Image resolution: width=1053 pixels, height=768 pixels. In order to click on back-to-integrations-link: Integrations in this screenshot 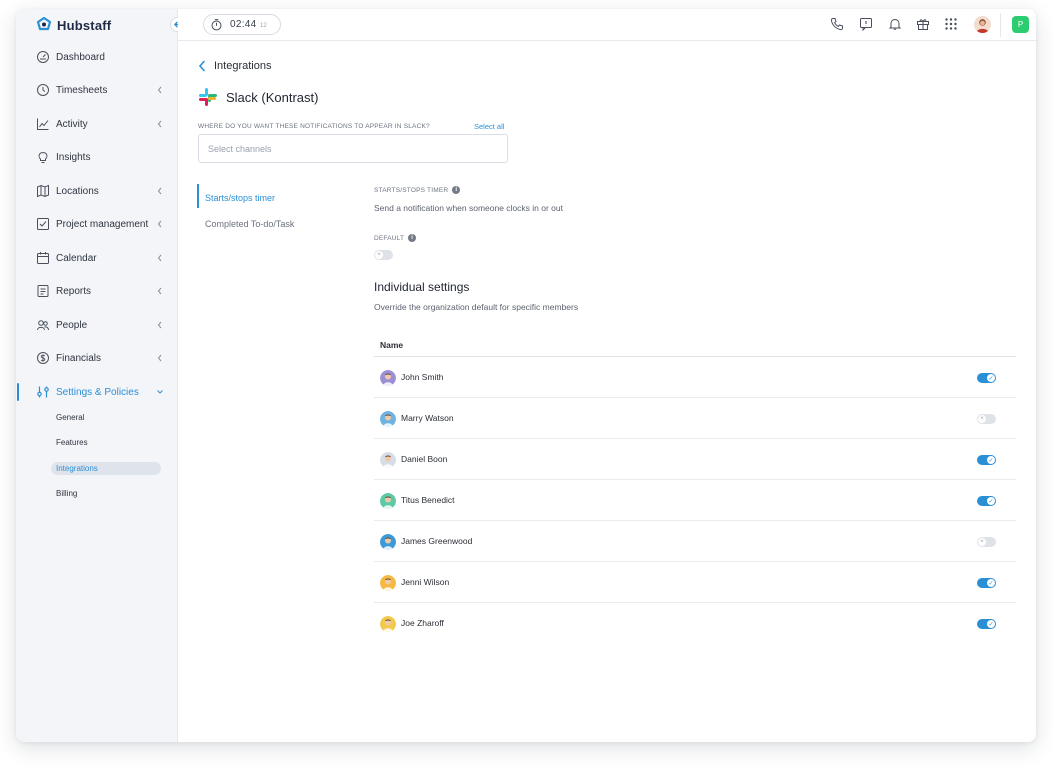, I will do `click(234, 66)`.